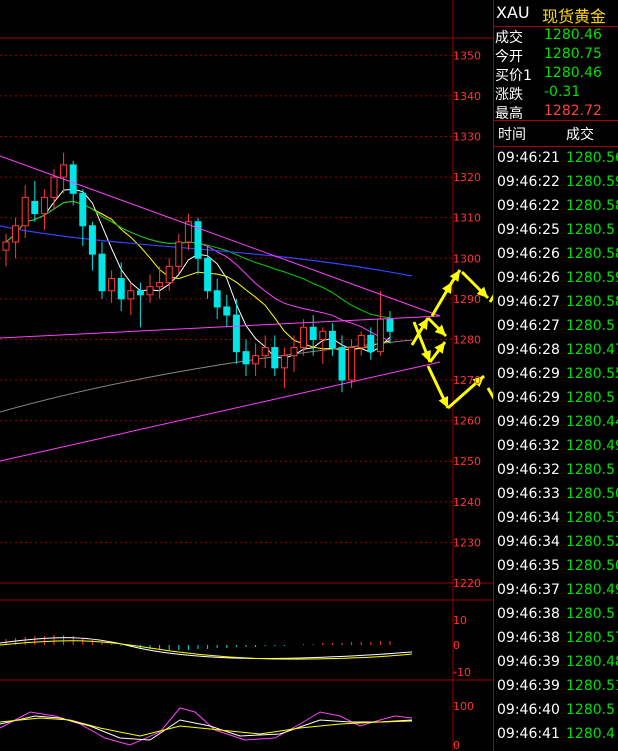  What do you see at coordinates (592, 158) in the screenshot?
I see `tick-price: 1280.56` at bounding box center [592, 158].